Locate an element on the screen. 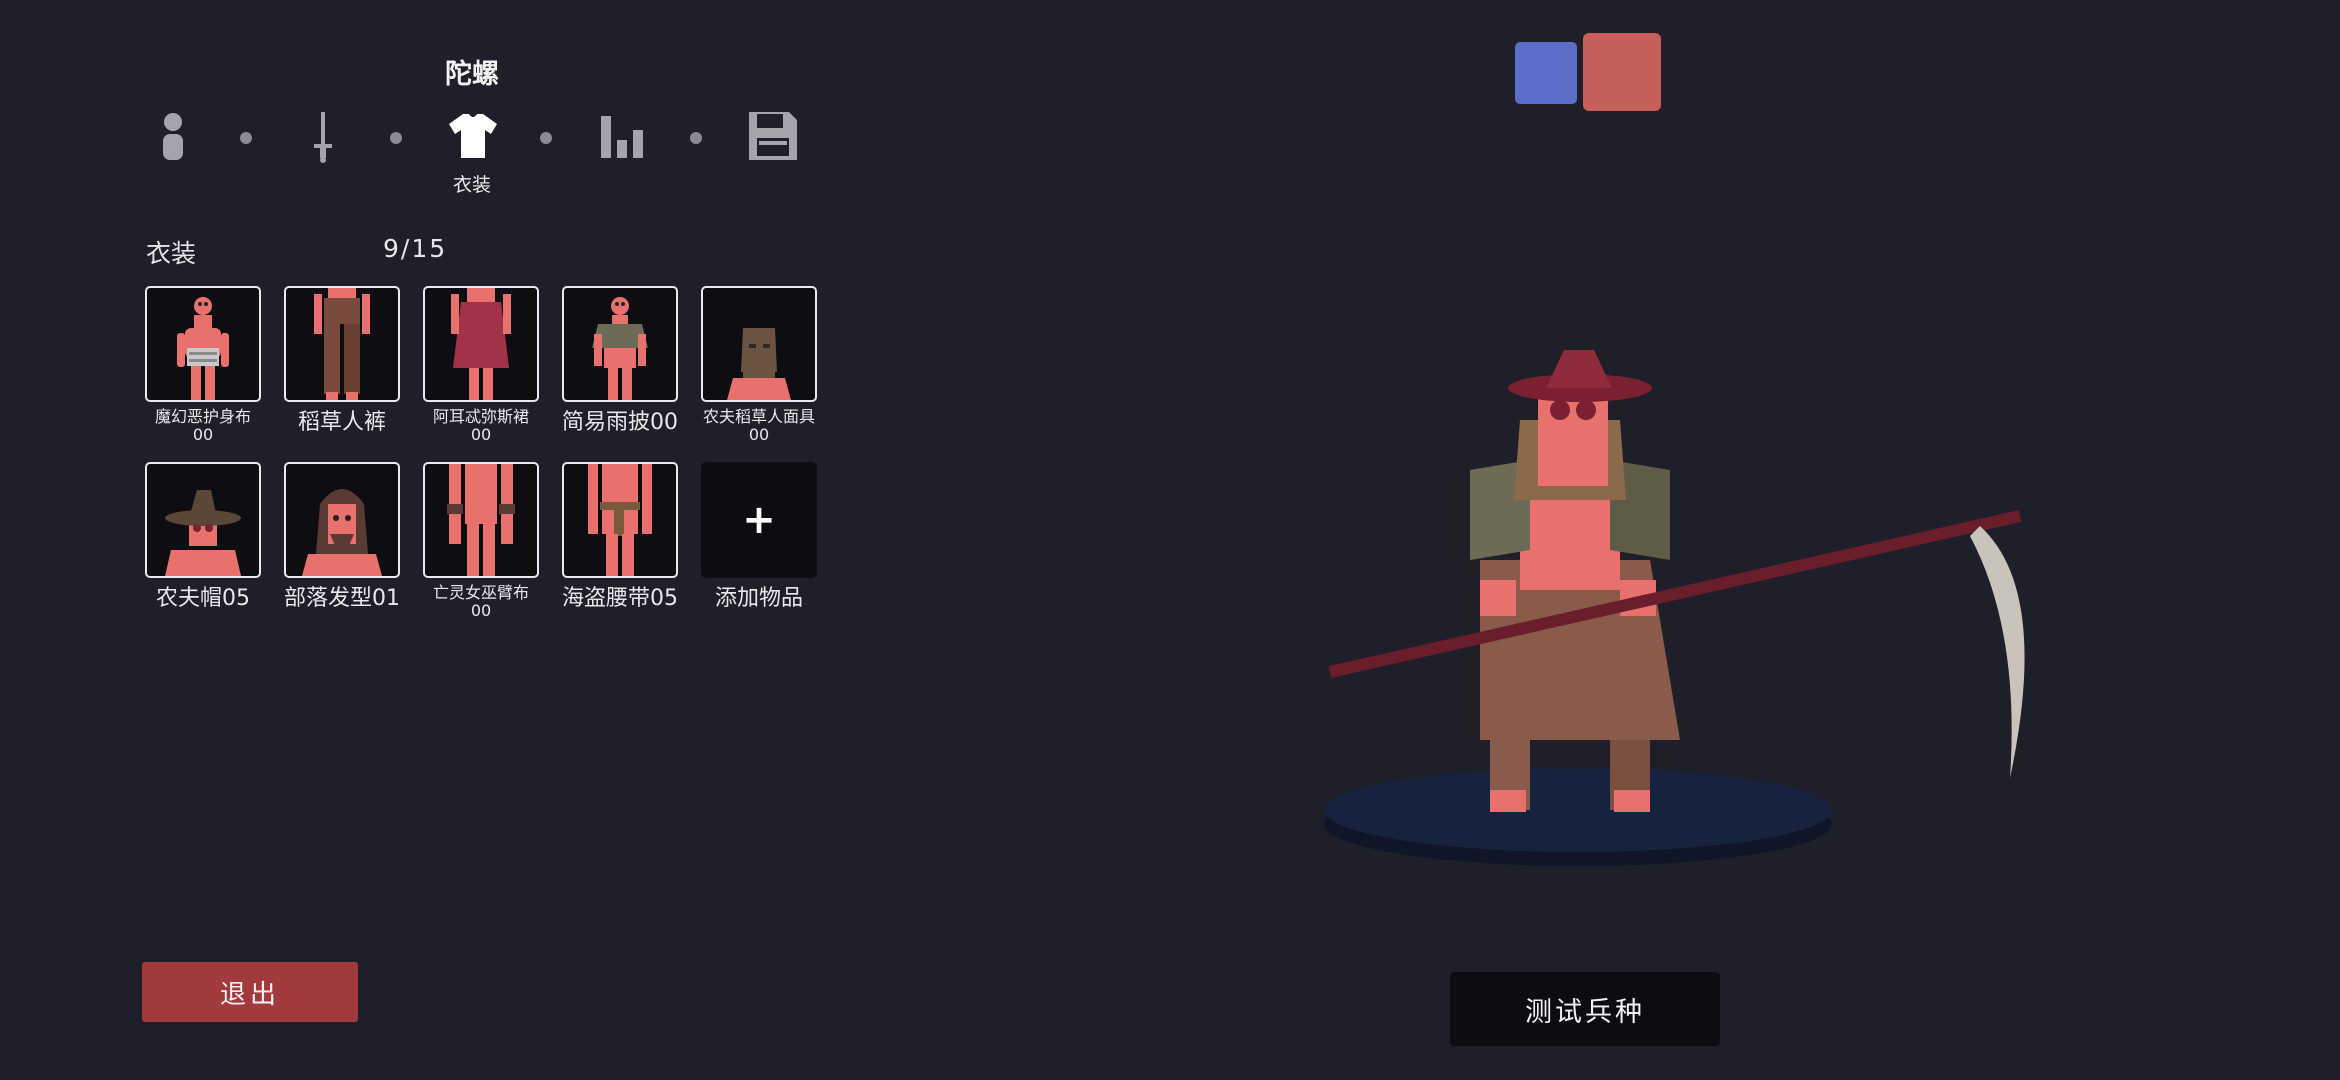 The height and width of the screenshot is (1080, 2340). scythe-blade is located at coordinates (1997, 652).